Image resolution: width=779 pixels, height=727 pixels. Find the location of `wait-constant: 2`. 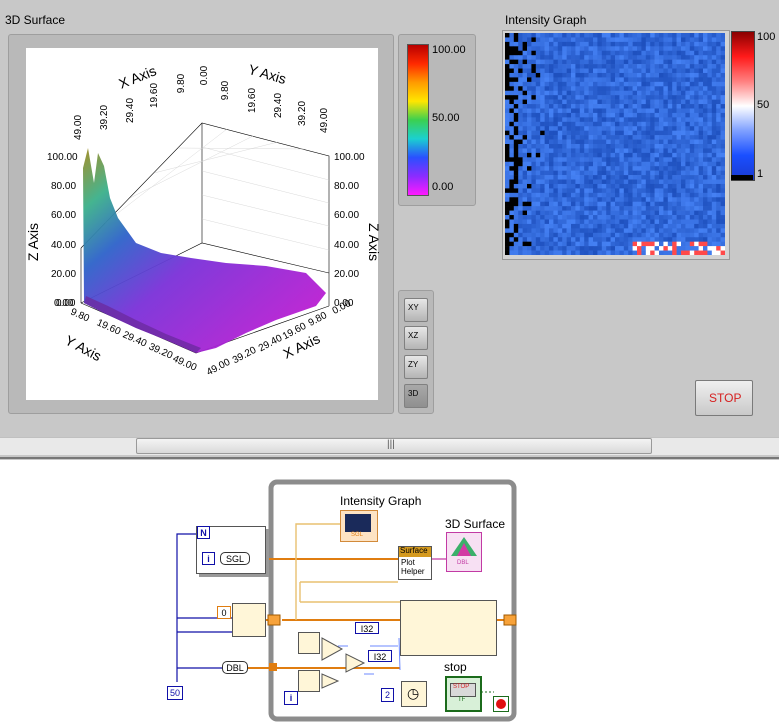

wait-constant: 2 is located at coordinates (387, 695).